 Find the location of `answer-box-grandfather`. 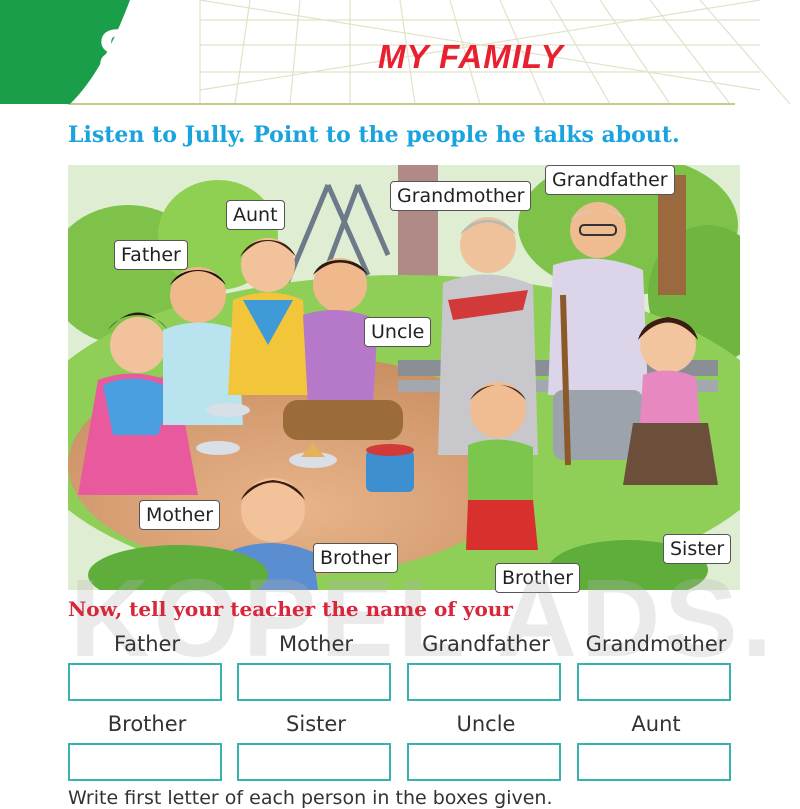

answer-box-grandfather is located at coordinates (484, 682).